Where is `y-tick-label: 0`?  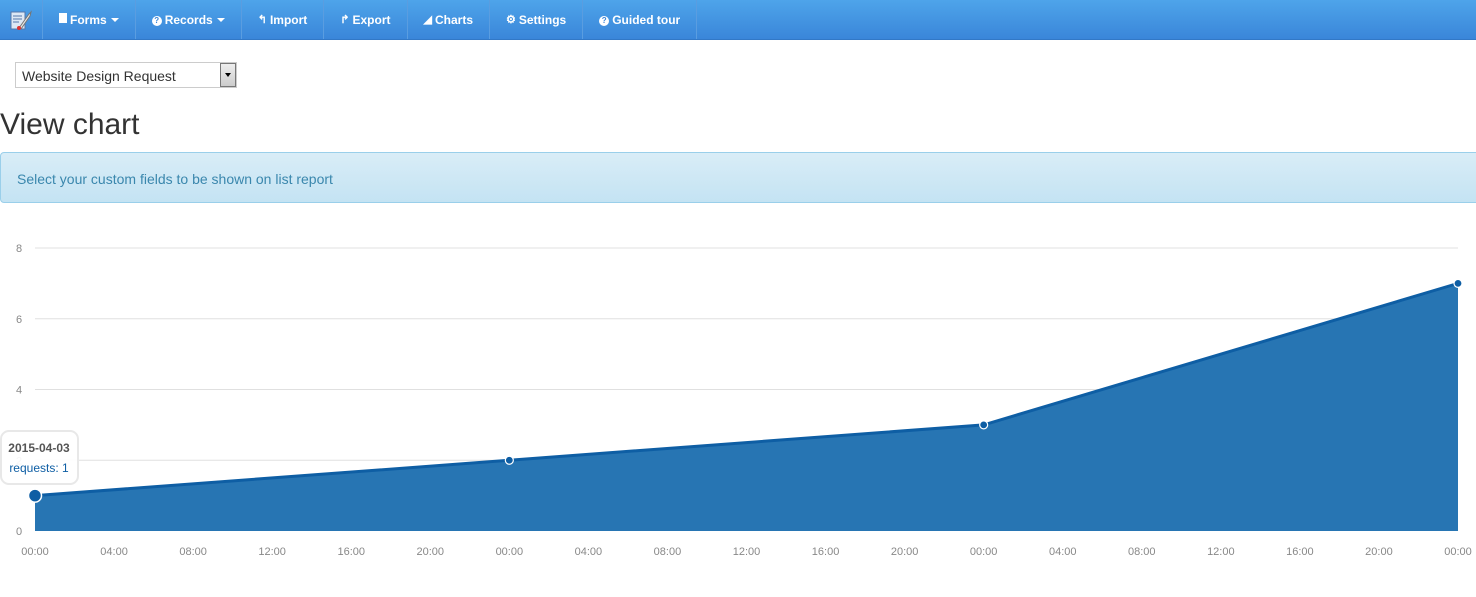
y-tick-label: 0 is located at coordinates (19, 532).